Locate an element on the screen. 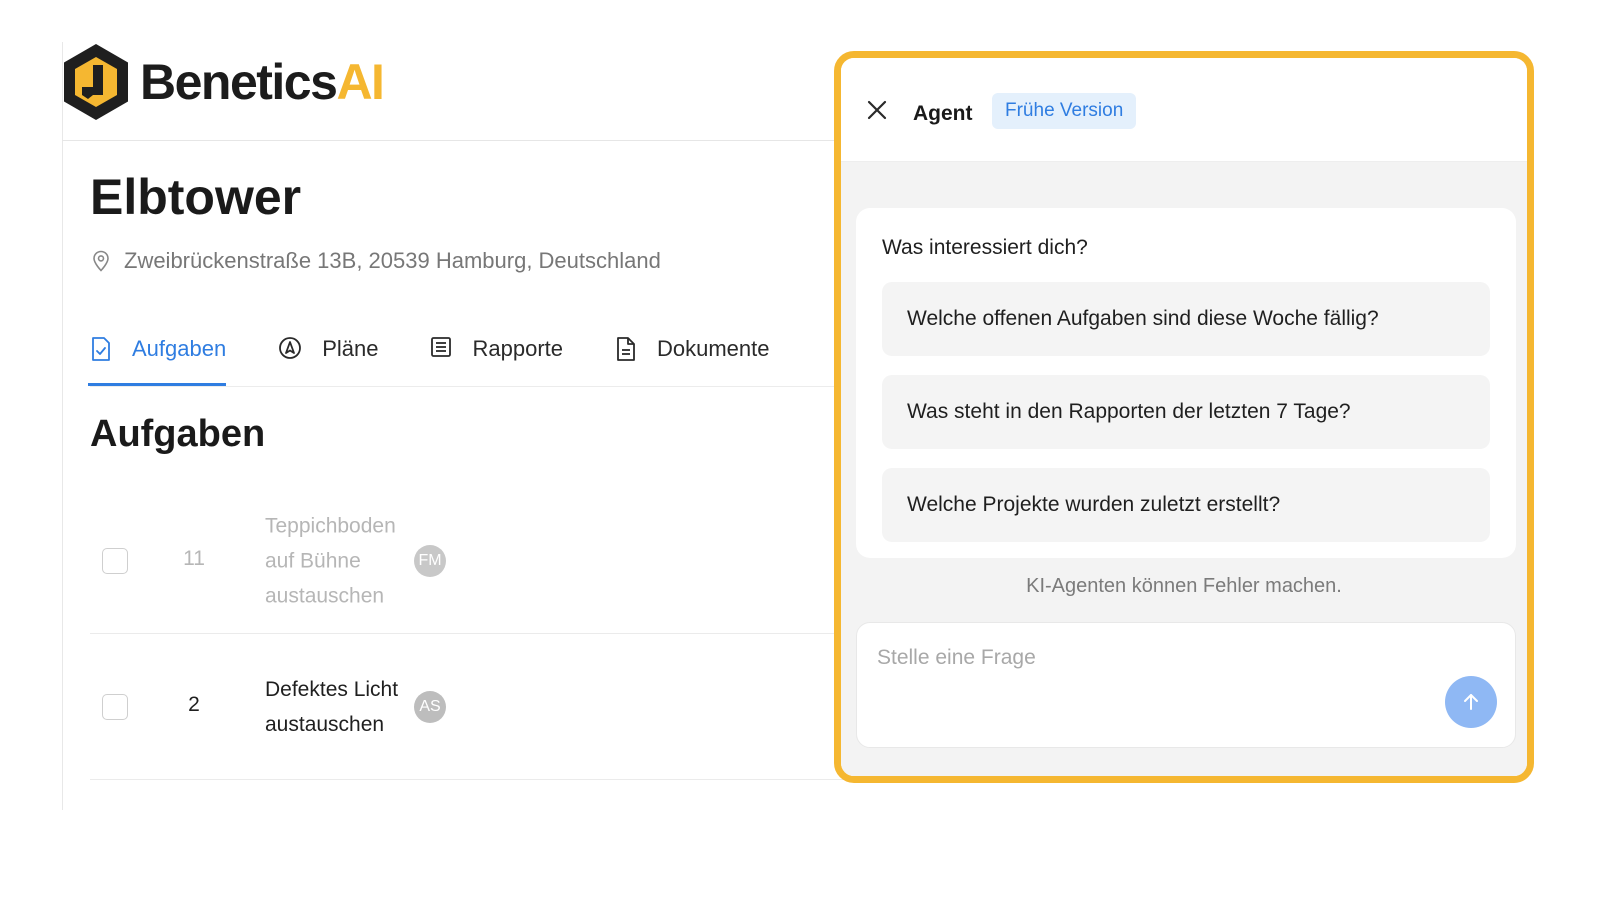 The image size is (1600, 900). tab-label: Dokumente is located at coordinates (713, 348).